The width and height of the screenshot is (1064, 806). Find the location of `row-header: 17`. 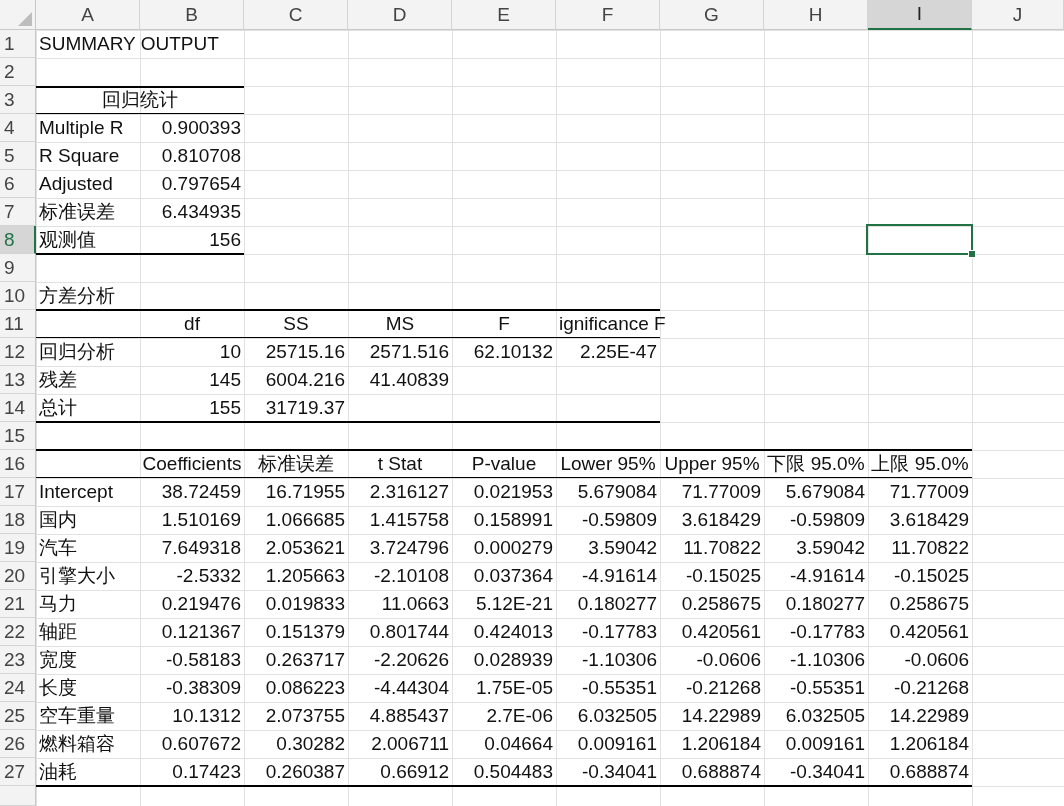

row-header: 17 is located at coordinates (18, 492).